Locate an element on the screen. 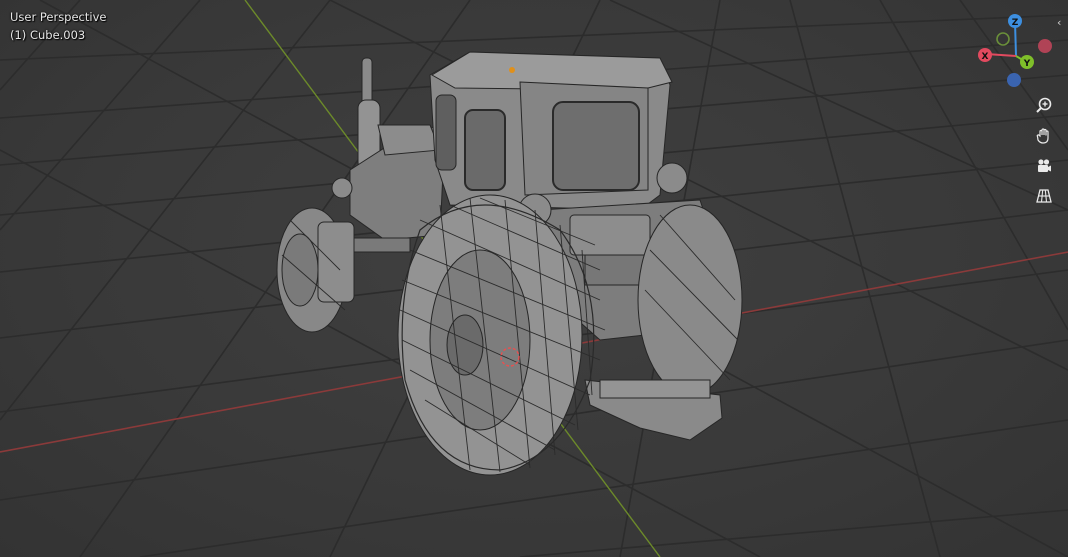  perspective-toggle-button is located at coordinates (1044, 196).